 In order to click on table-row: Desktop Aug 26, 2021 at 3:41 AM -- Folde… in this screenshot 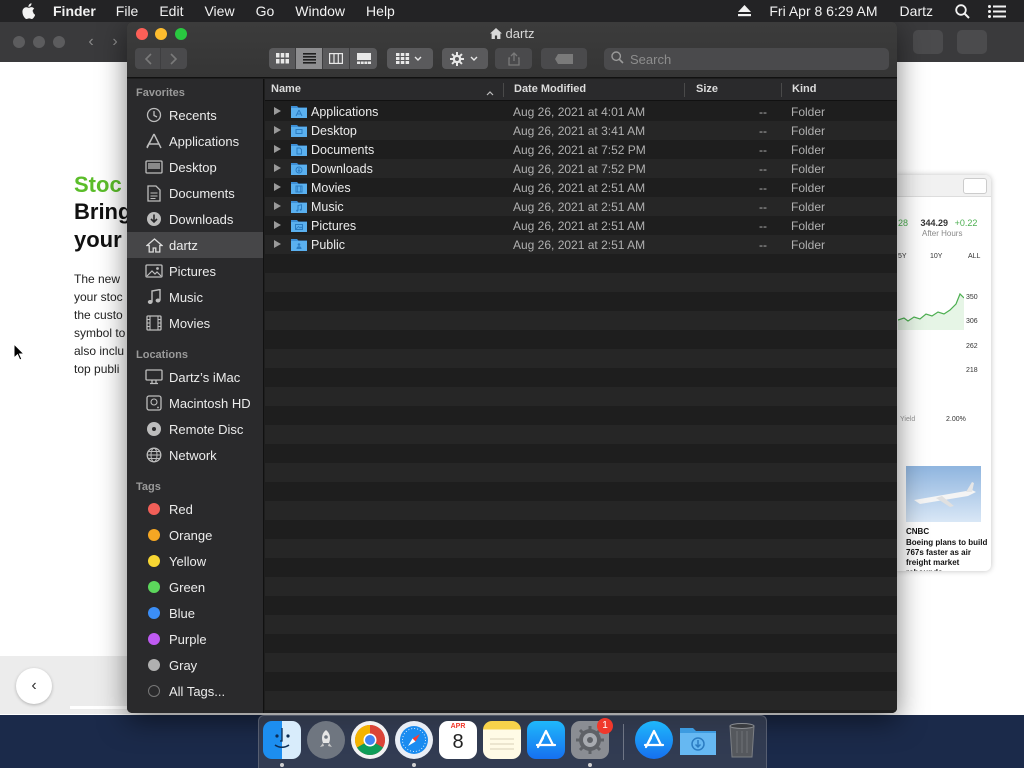, I will do `click(581, 130)`.